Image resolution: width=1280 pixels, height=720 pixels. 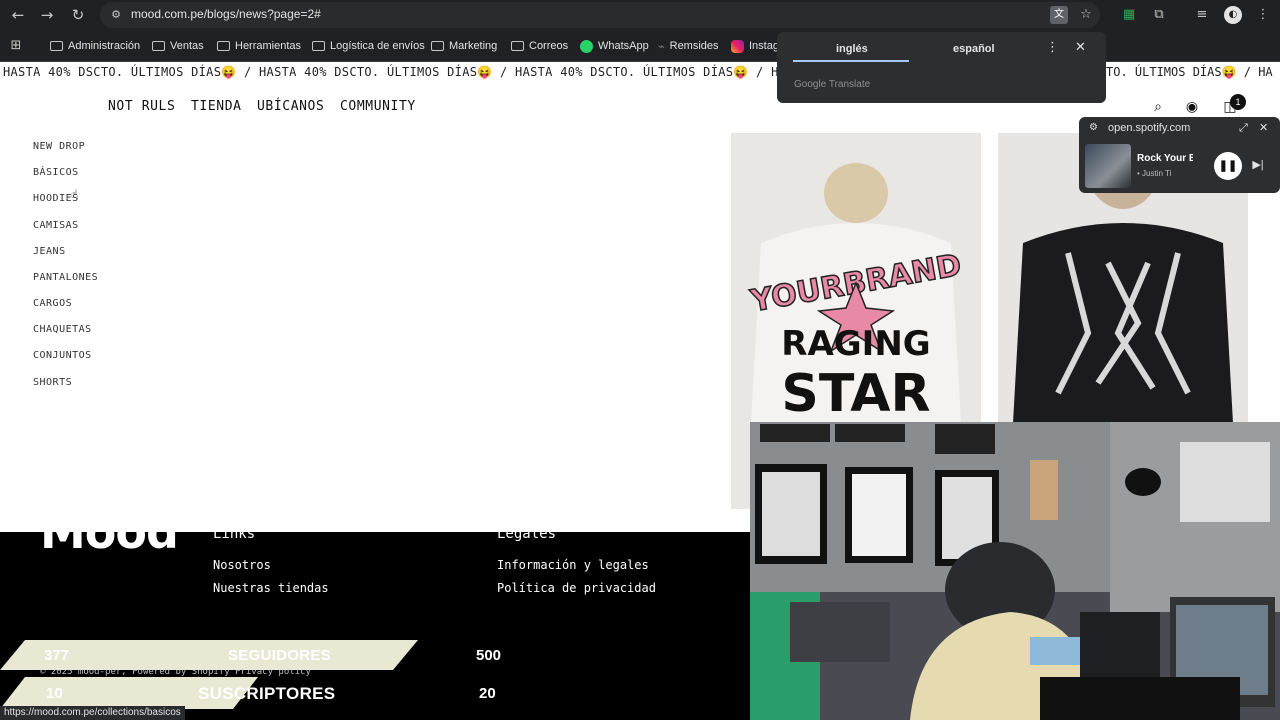 I want to click on nav-not-ruls: NOT RULS, so click(x=141, y=106).